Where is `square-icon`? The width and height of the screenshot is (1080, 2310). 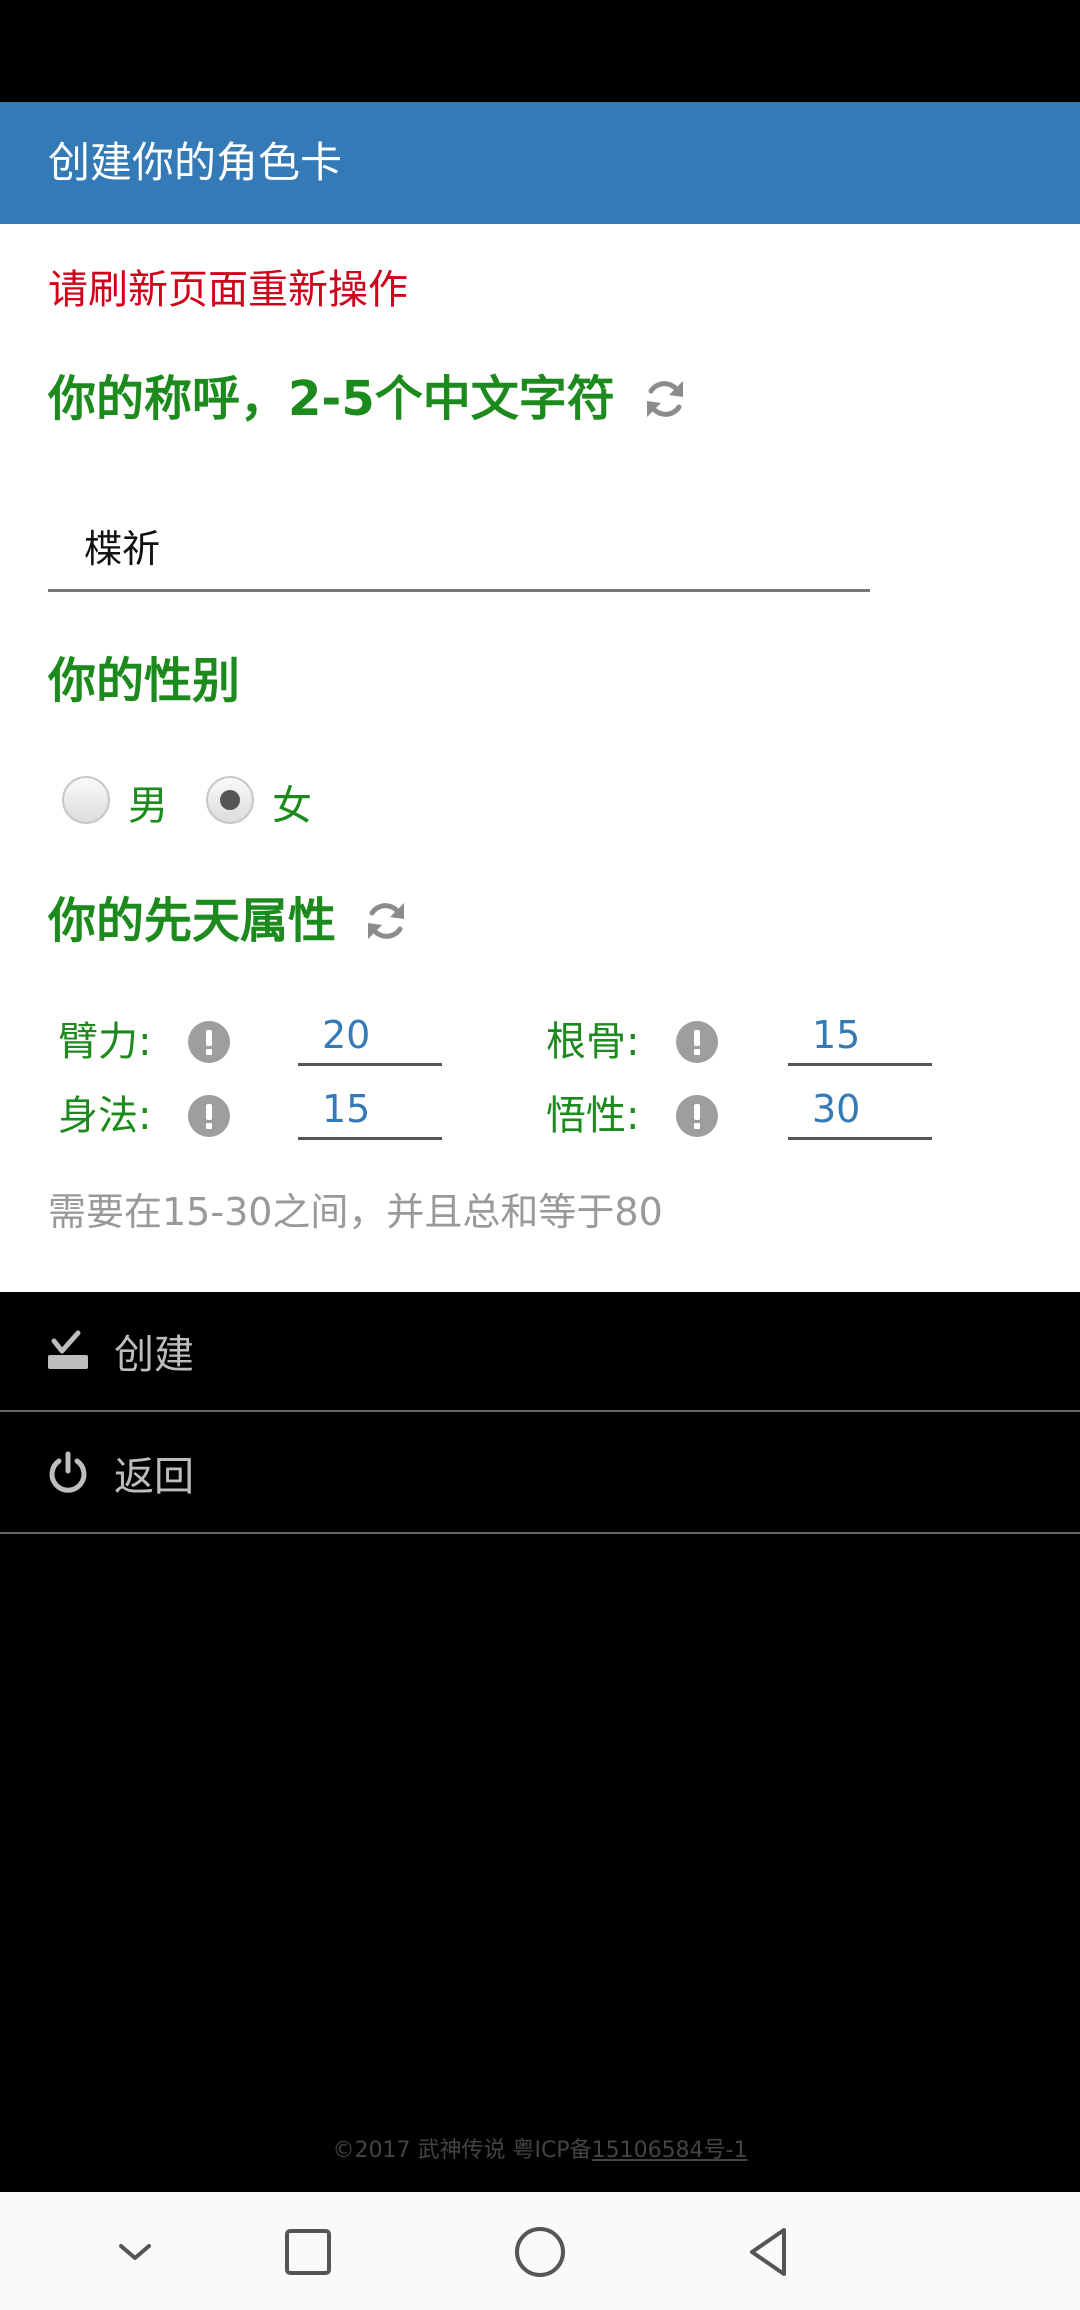 square-icon is located at coordinates (308, 2252).